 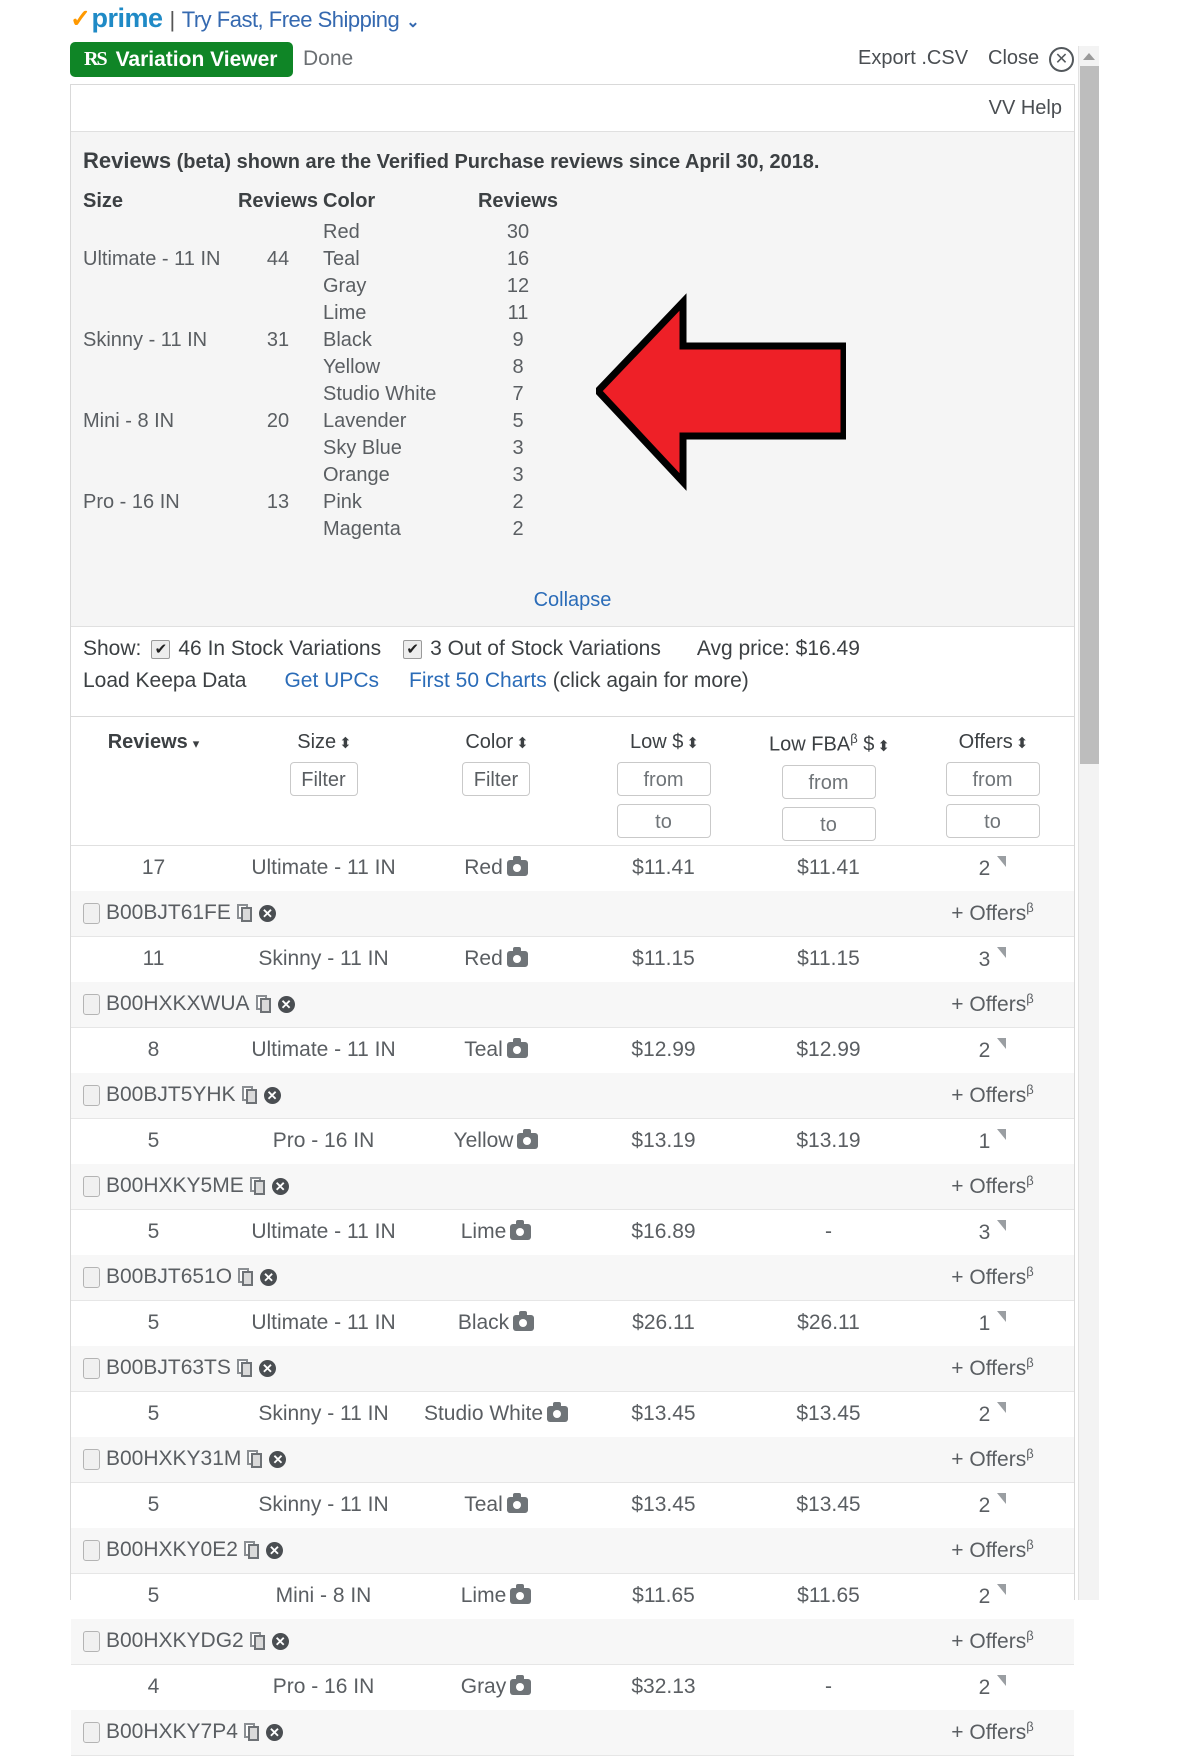 I want to click on cell-offers: 3, so click(x=992, y=1232).